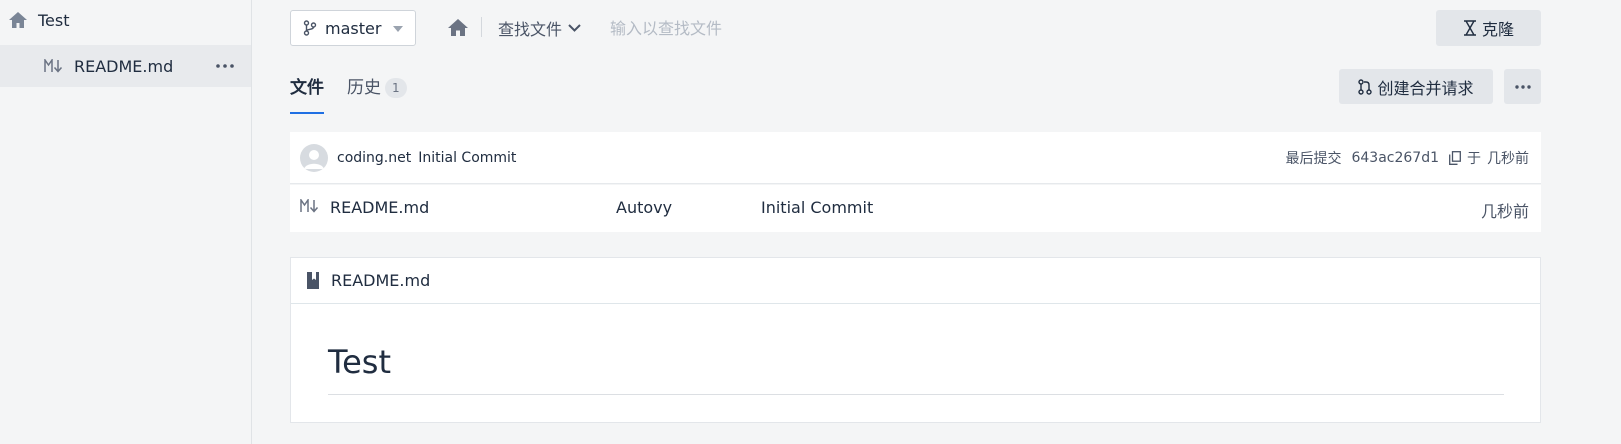  I want to click on tab-history-label: 历史, so click(364, 88).